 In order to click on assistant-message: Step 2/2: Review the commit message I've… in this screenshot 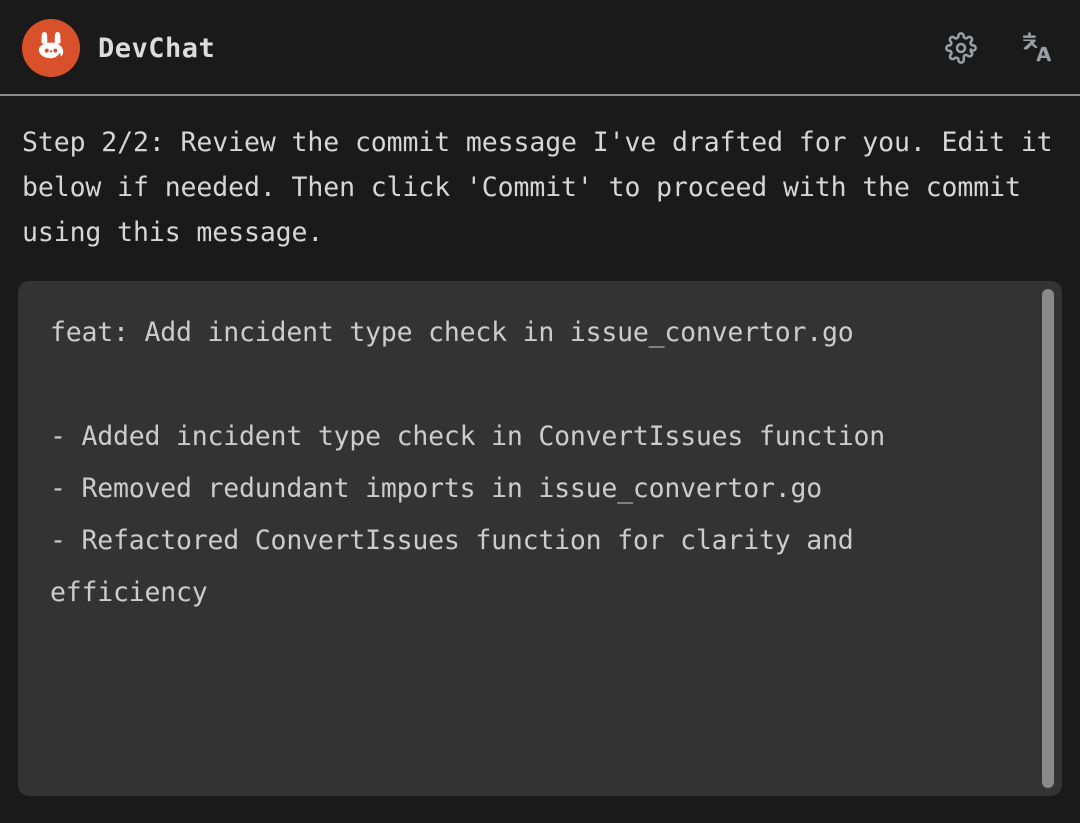, I will do `click(545, 187)`.